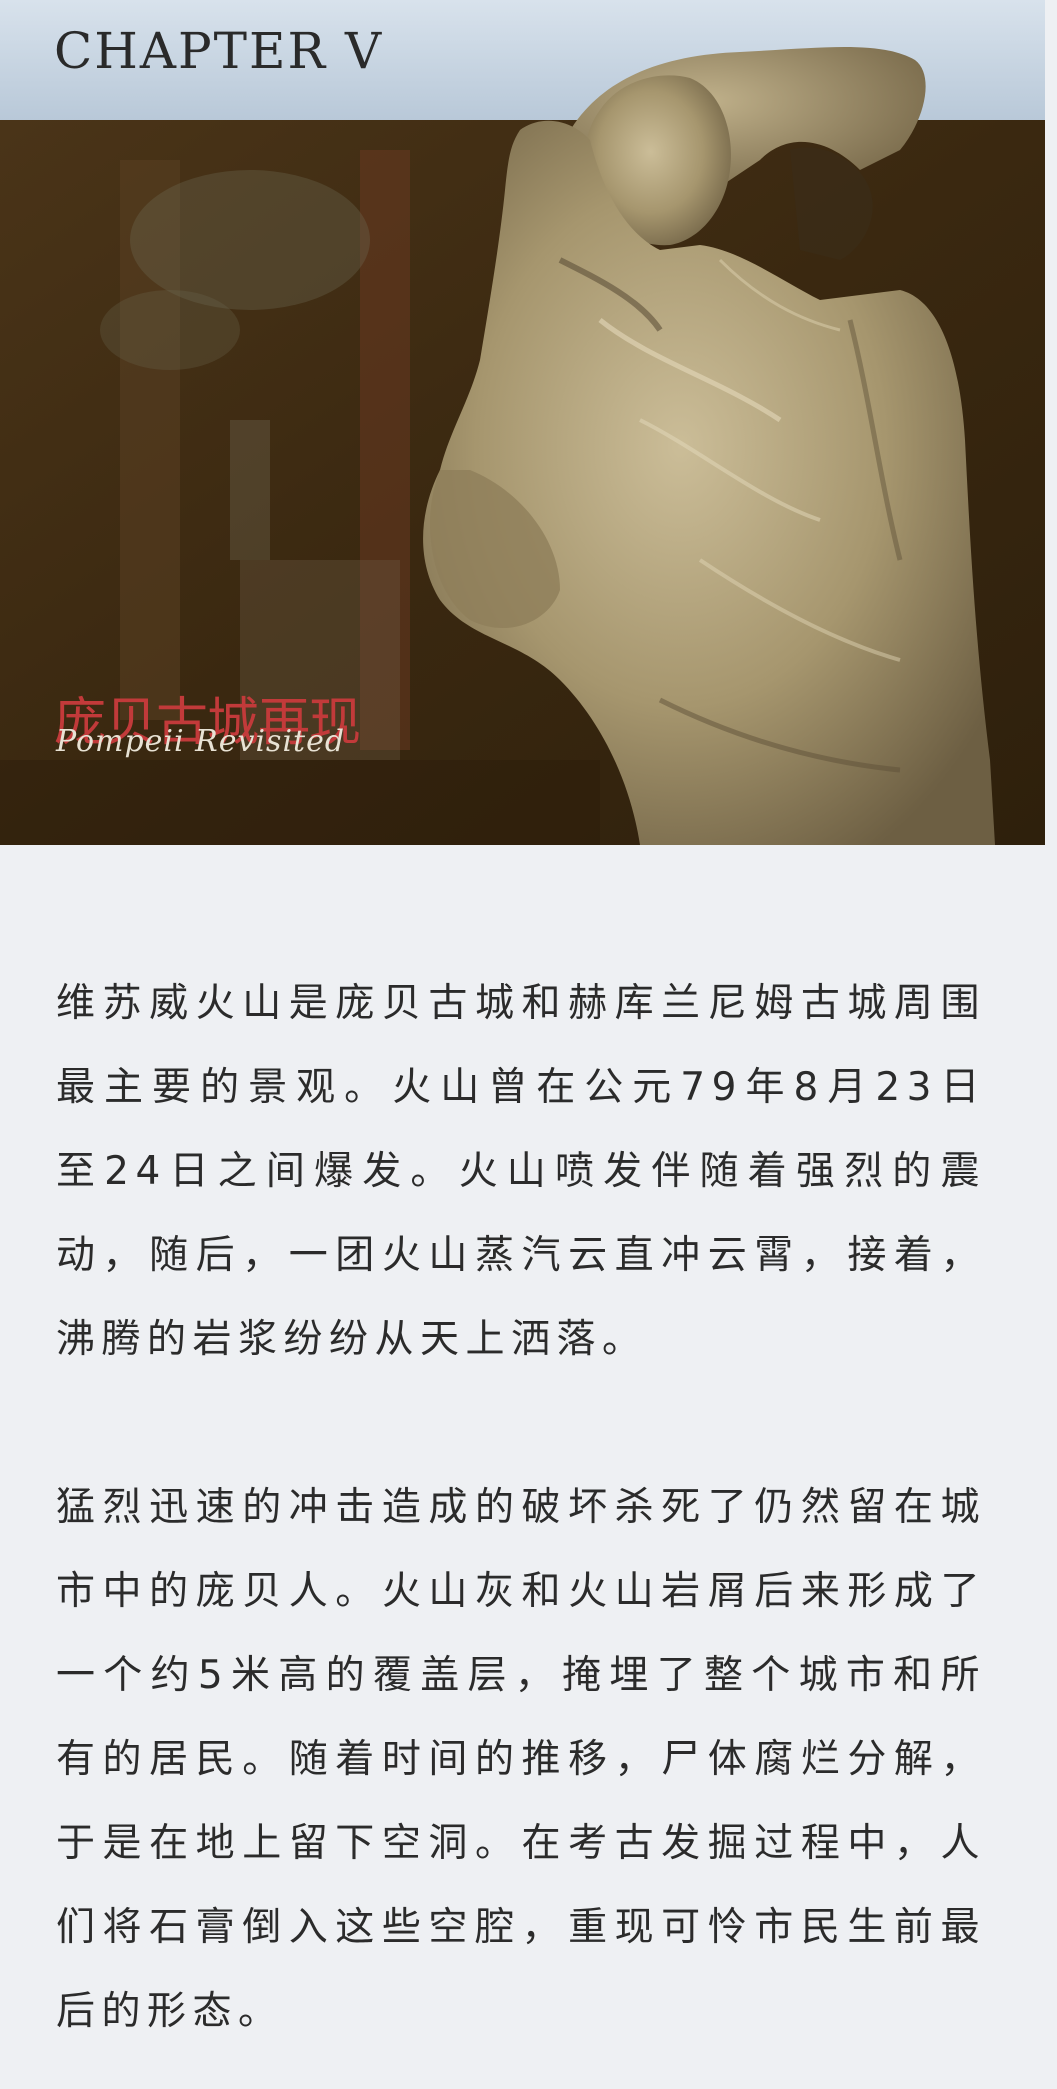 The width and height of the screenshot is (1057, 2089). Describe the element at coordinates (201, 741) in the screenshot. I see `film-subtitle: Pompeii Revisited` at that location.